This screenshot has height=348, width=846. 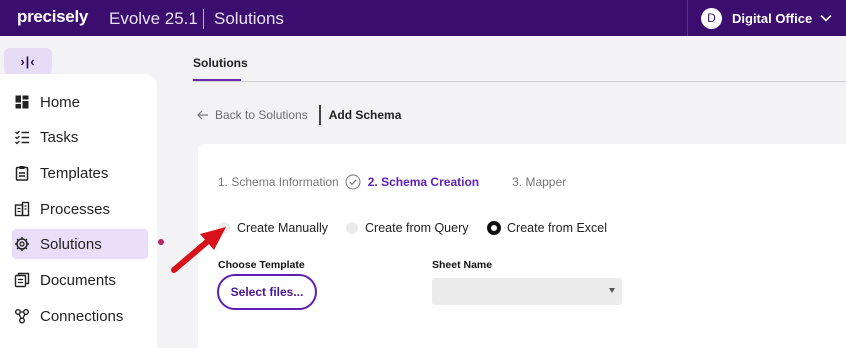 What do you see at coordinates (203, 19) in the screenshot?
I see `title-divider` at bounding box center [203, 19].